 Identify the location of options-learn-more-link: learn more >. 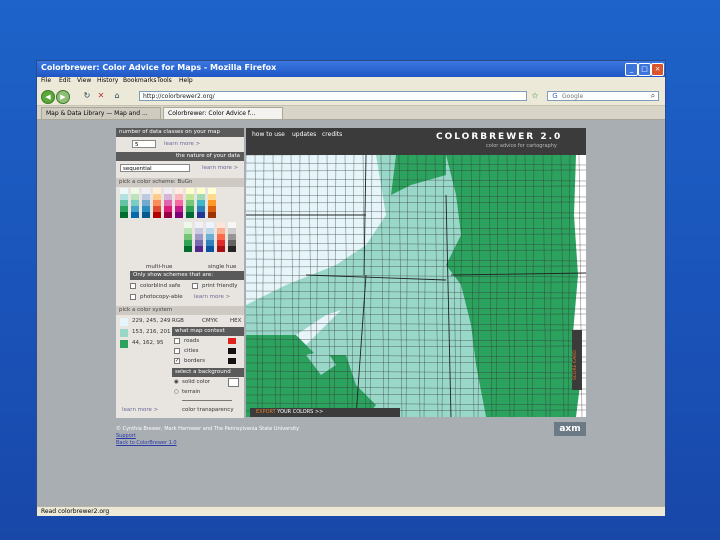
(212, 297).